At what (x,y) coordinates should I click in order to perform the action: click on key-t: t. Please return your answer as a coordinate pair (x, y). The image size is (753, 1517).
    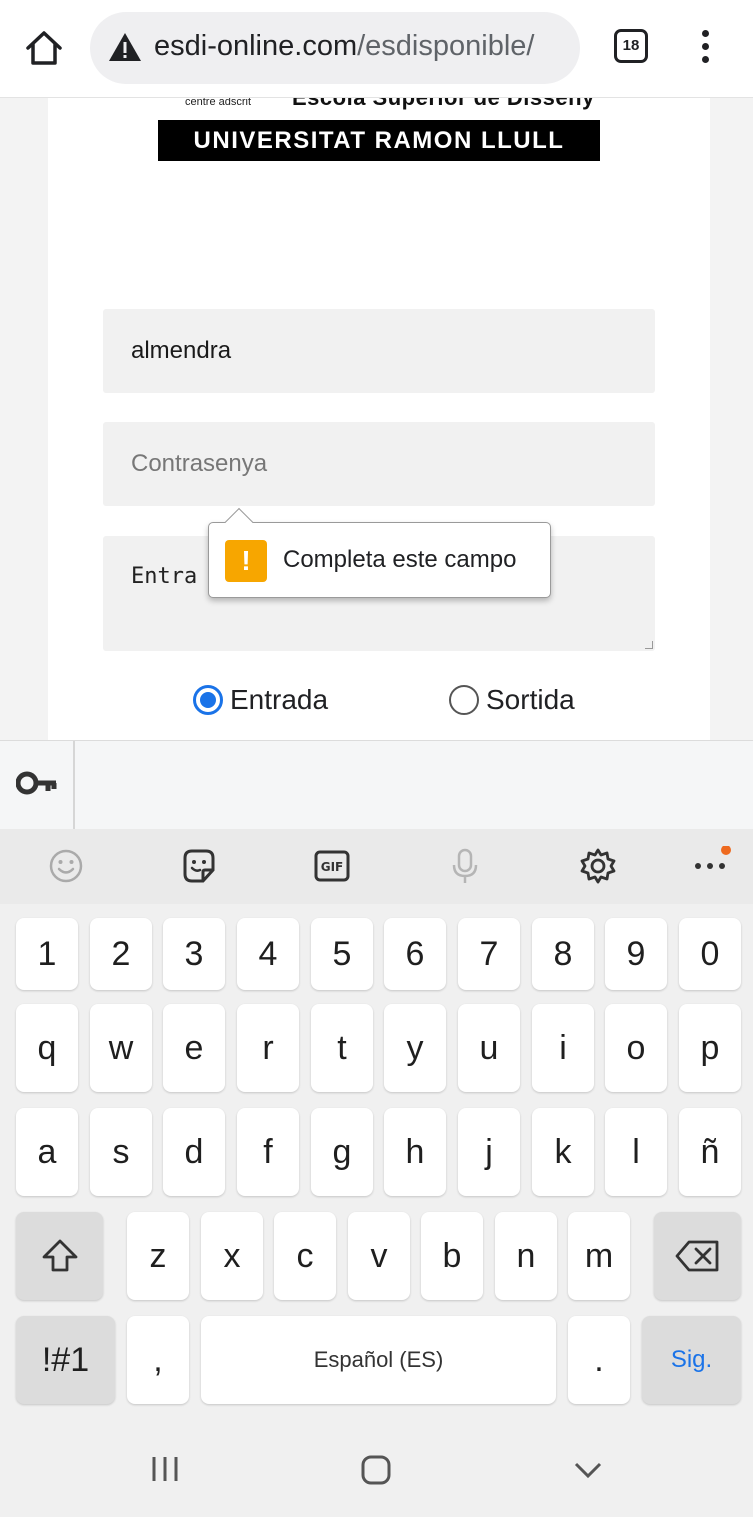
    Looking at the image, I should click on (342, 1048).